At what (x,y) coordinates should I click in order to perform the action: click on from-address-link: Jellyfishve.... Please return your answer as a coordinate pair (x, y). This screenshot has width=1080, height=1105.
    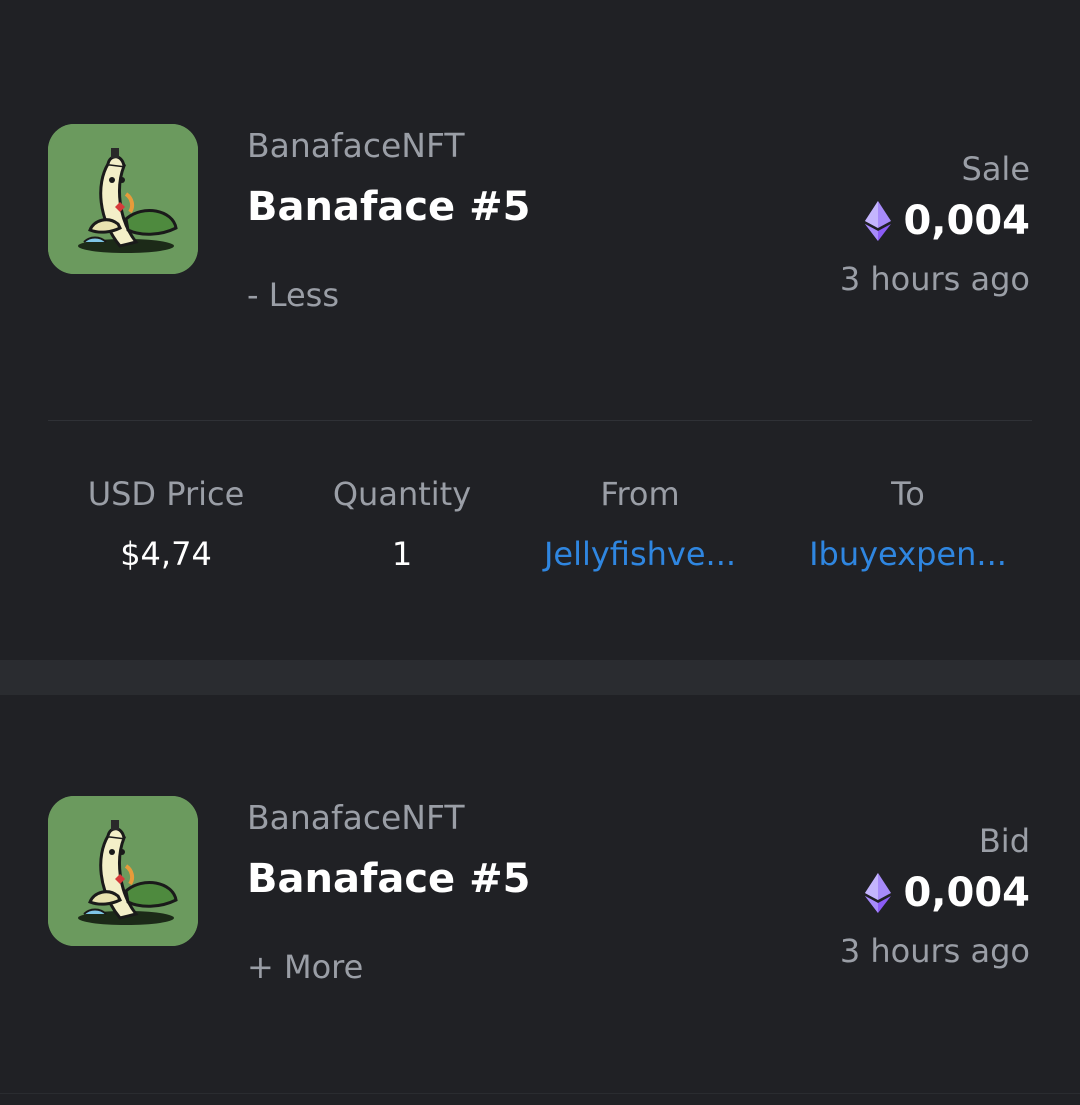
    Looking at the image, I should click on (640, 554).